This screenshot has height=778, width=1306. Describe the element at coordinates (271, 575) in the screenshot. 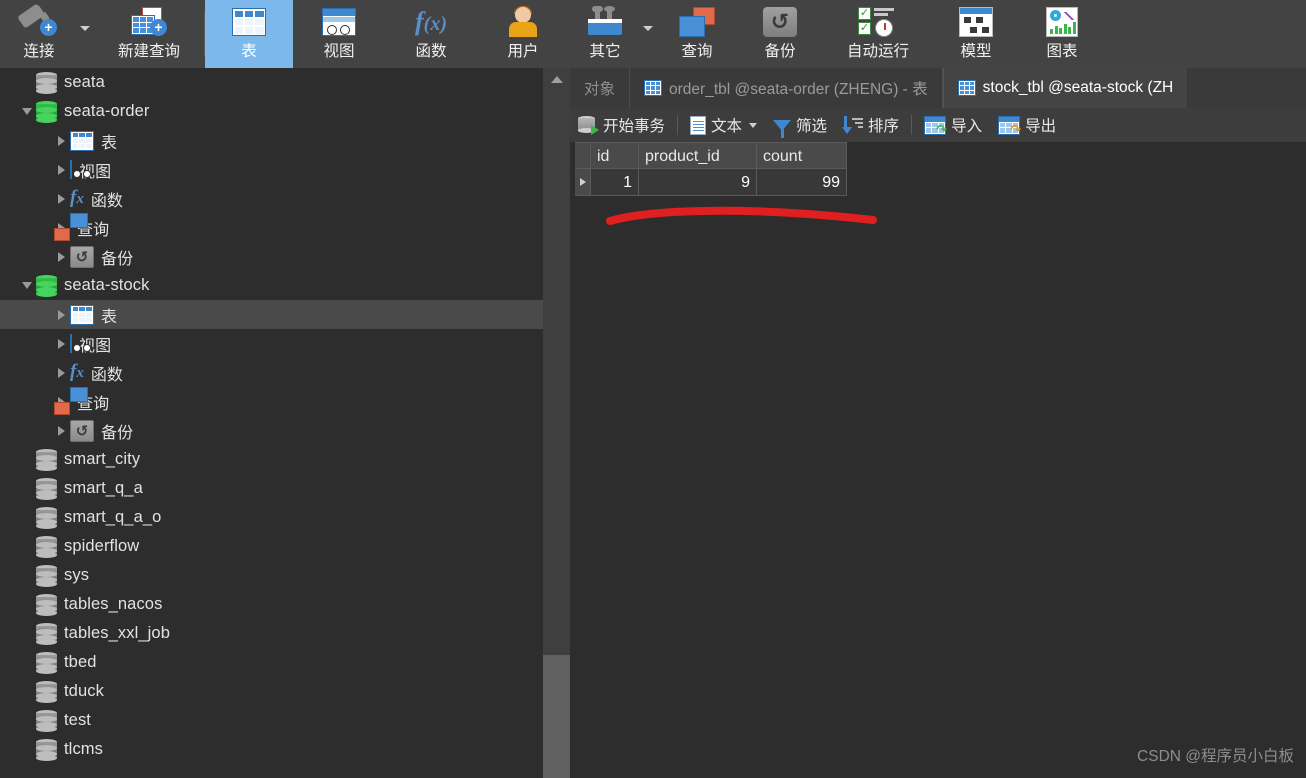

I see `tree-item-sys: sys` at that location.